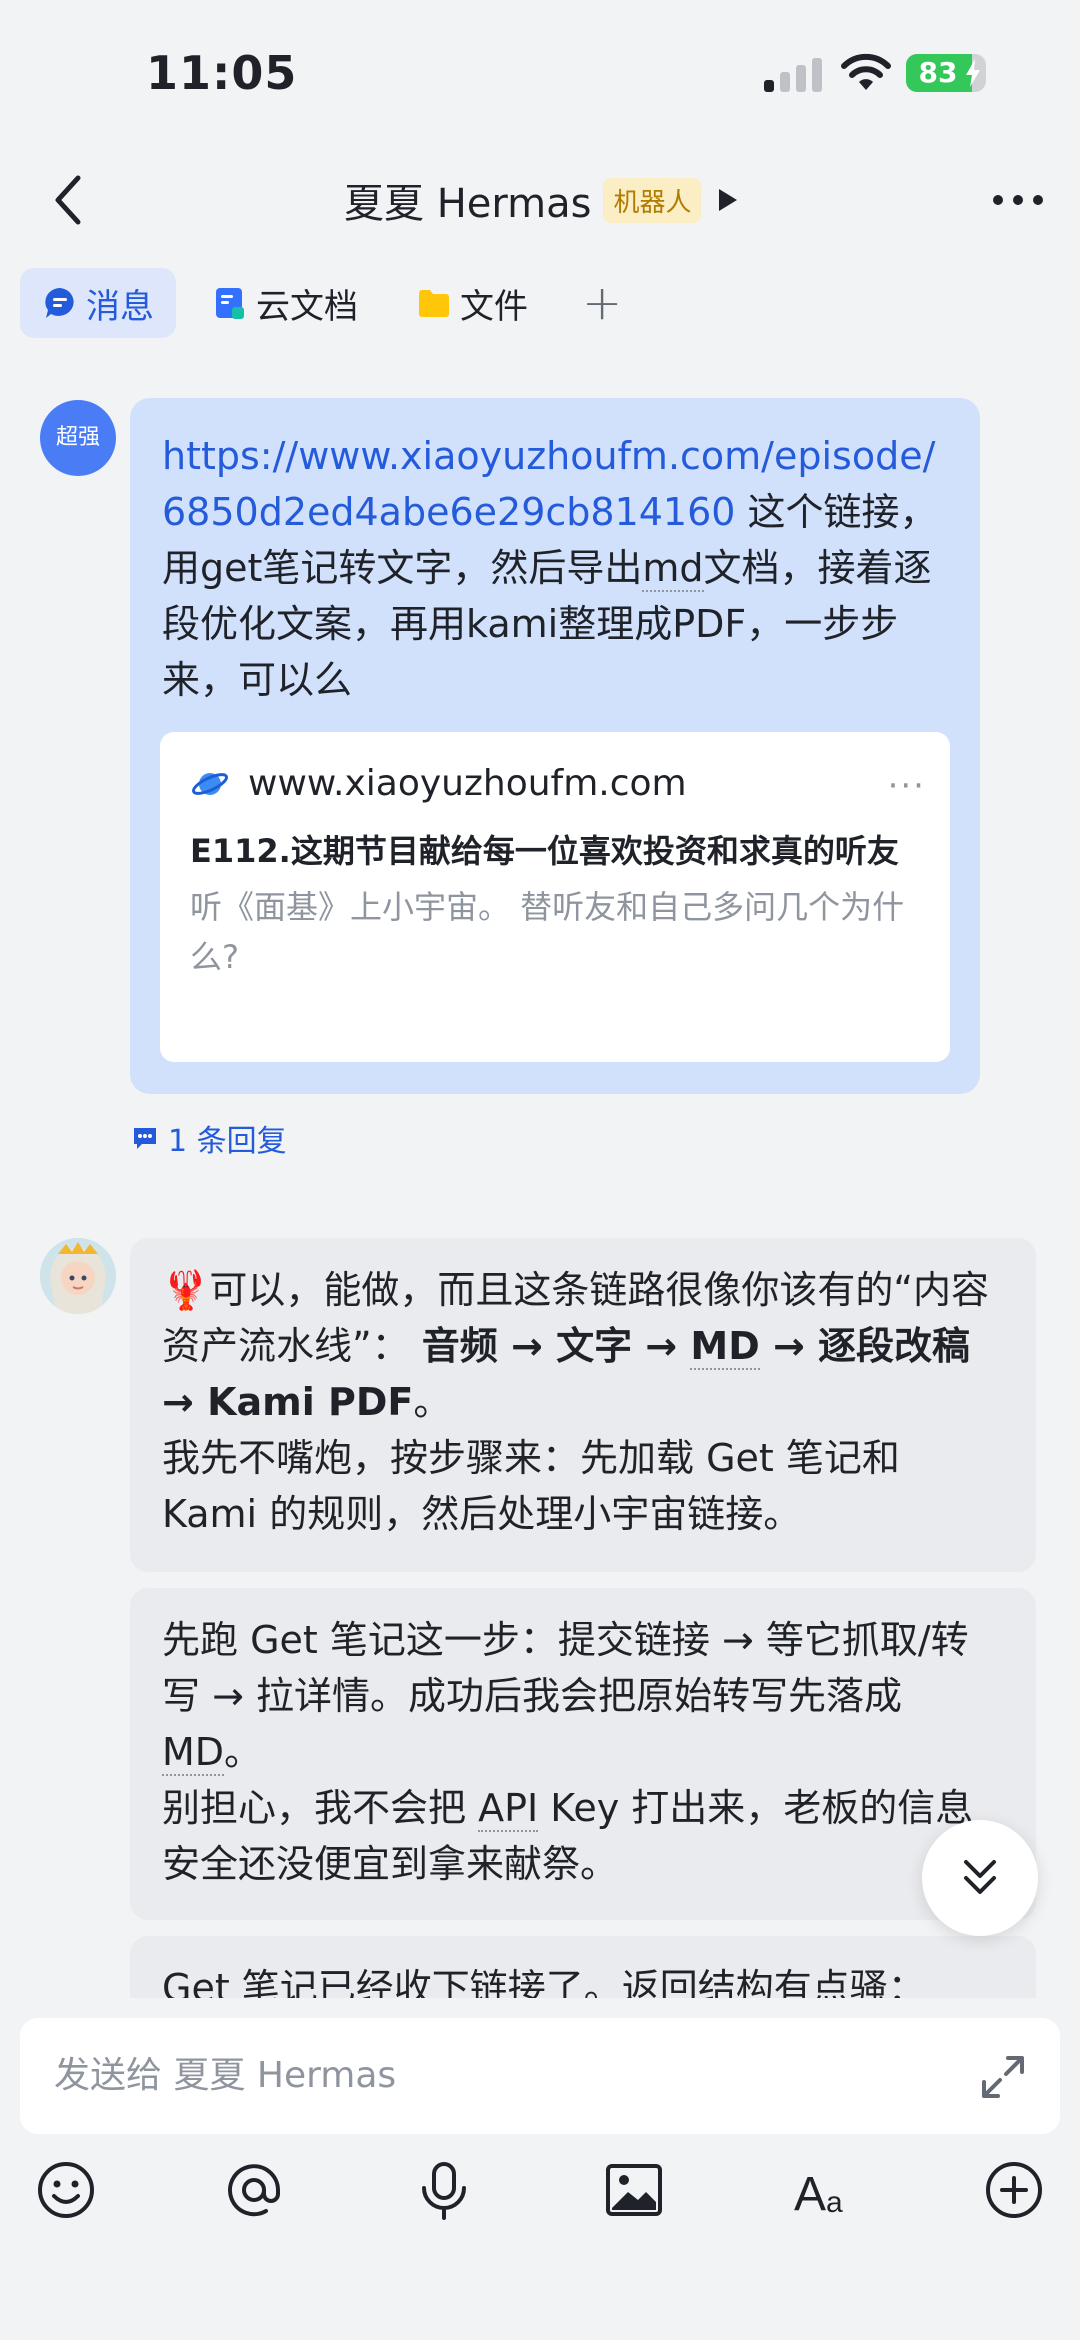  I want to click on text-format-icon: A a, so click(824, 2190).